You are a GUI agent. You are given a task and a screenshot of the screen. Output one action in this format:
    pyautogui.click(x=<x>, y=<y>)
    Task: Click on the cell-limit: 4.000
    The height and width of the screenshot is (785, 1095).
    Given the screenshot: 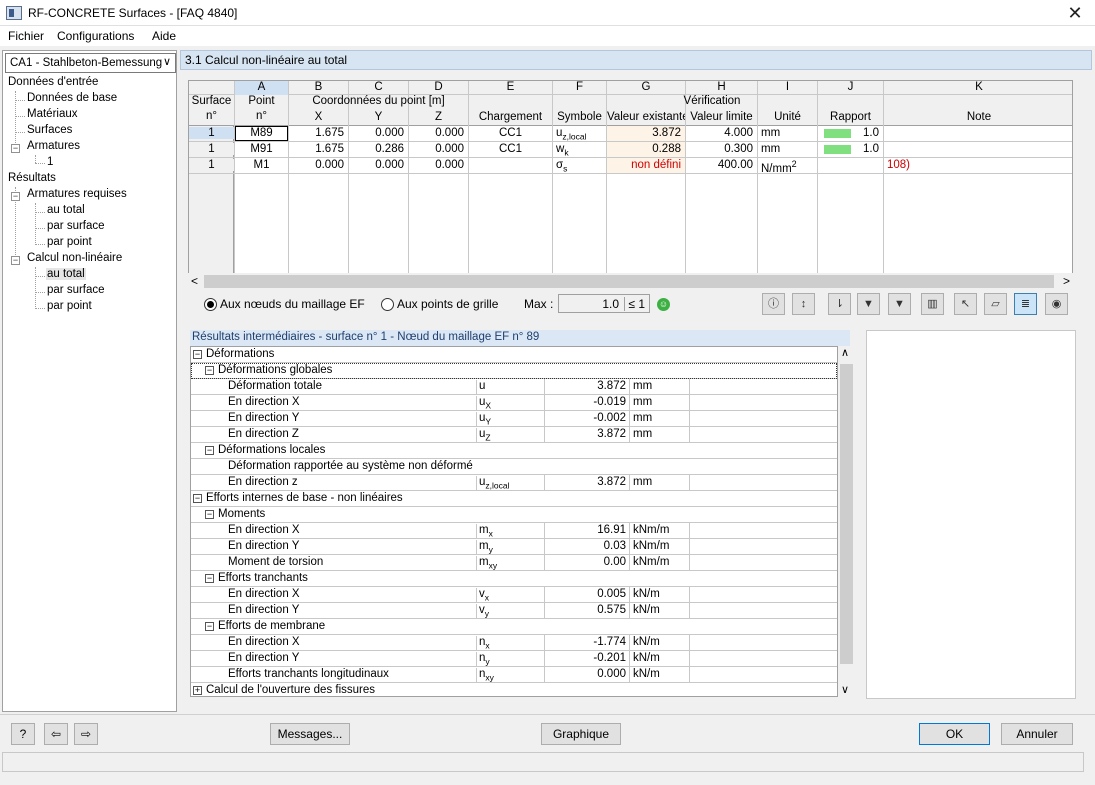 What is the action you would take?
    pyautogui.click(x=721, y=133)
    